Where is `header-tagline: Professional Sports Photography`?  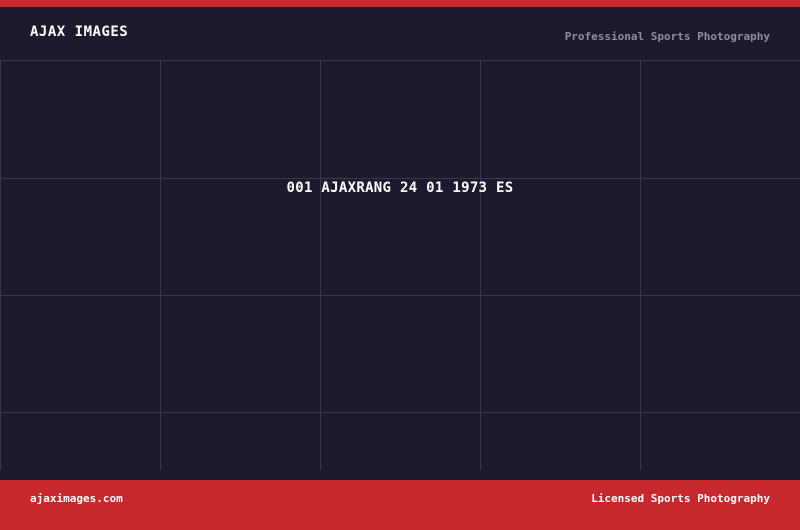
header-tagline: Professional Sports Photography is located at coordinates (667, 36).